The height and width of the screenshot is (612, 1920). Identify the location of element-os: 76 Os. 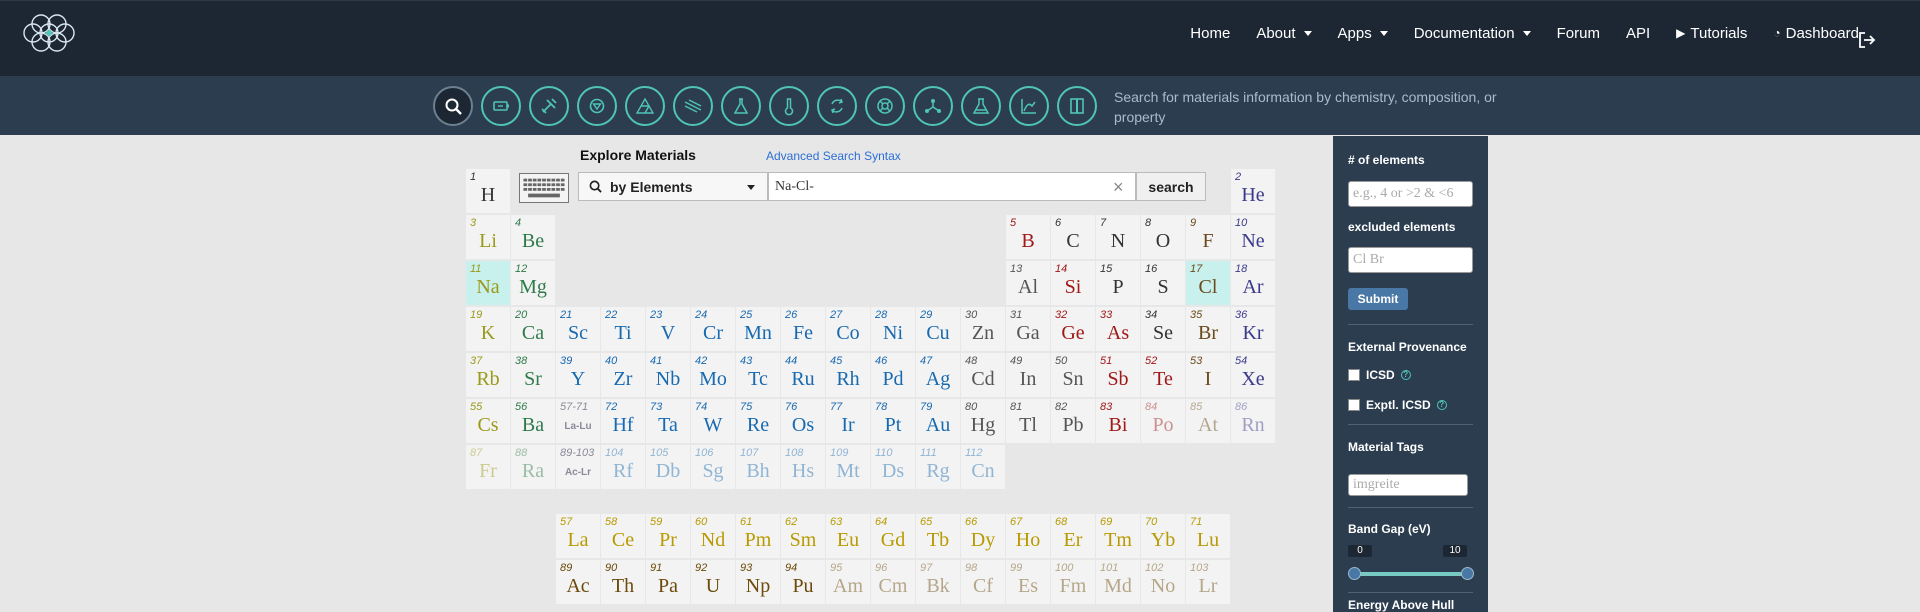
(803, 421).